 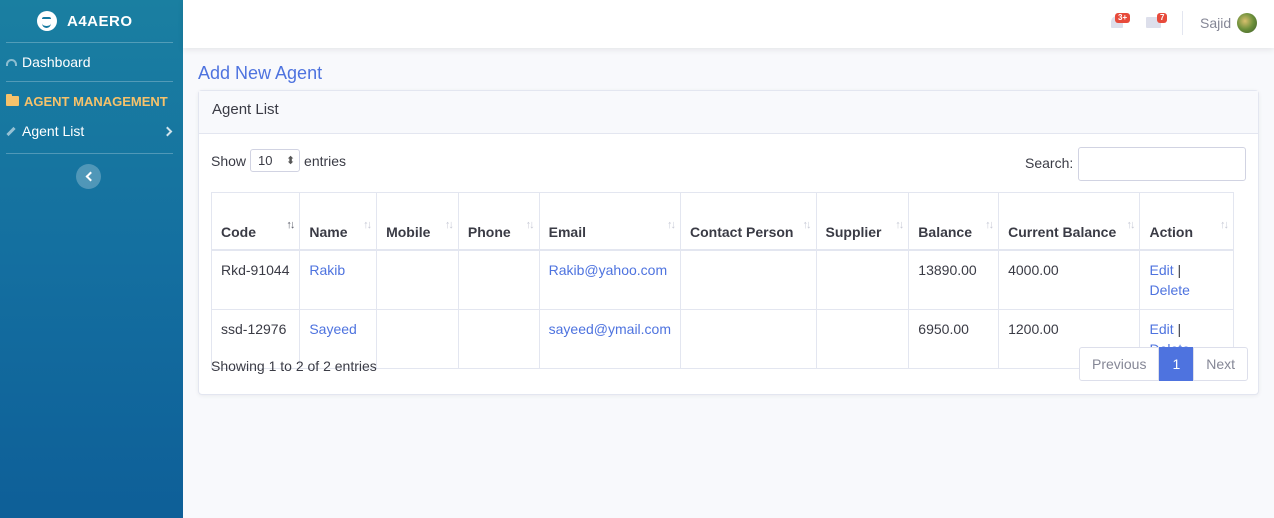 I want to click on previous-button: Previous, so click(x=1119, y=364).